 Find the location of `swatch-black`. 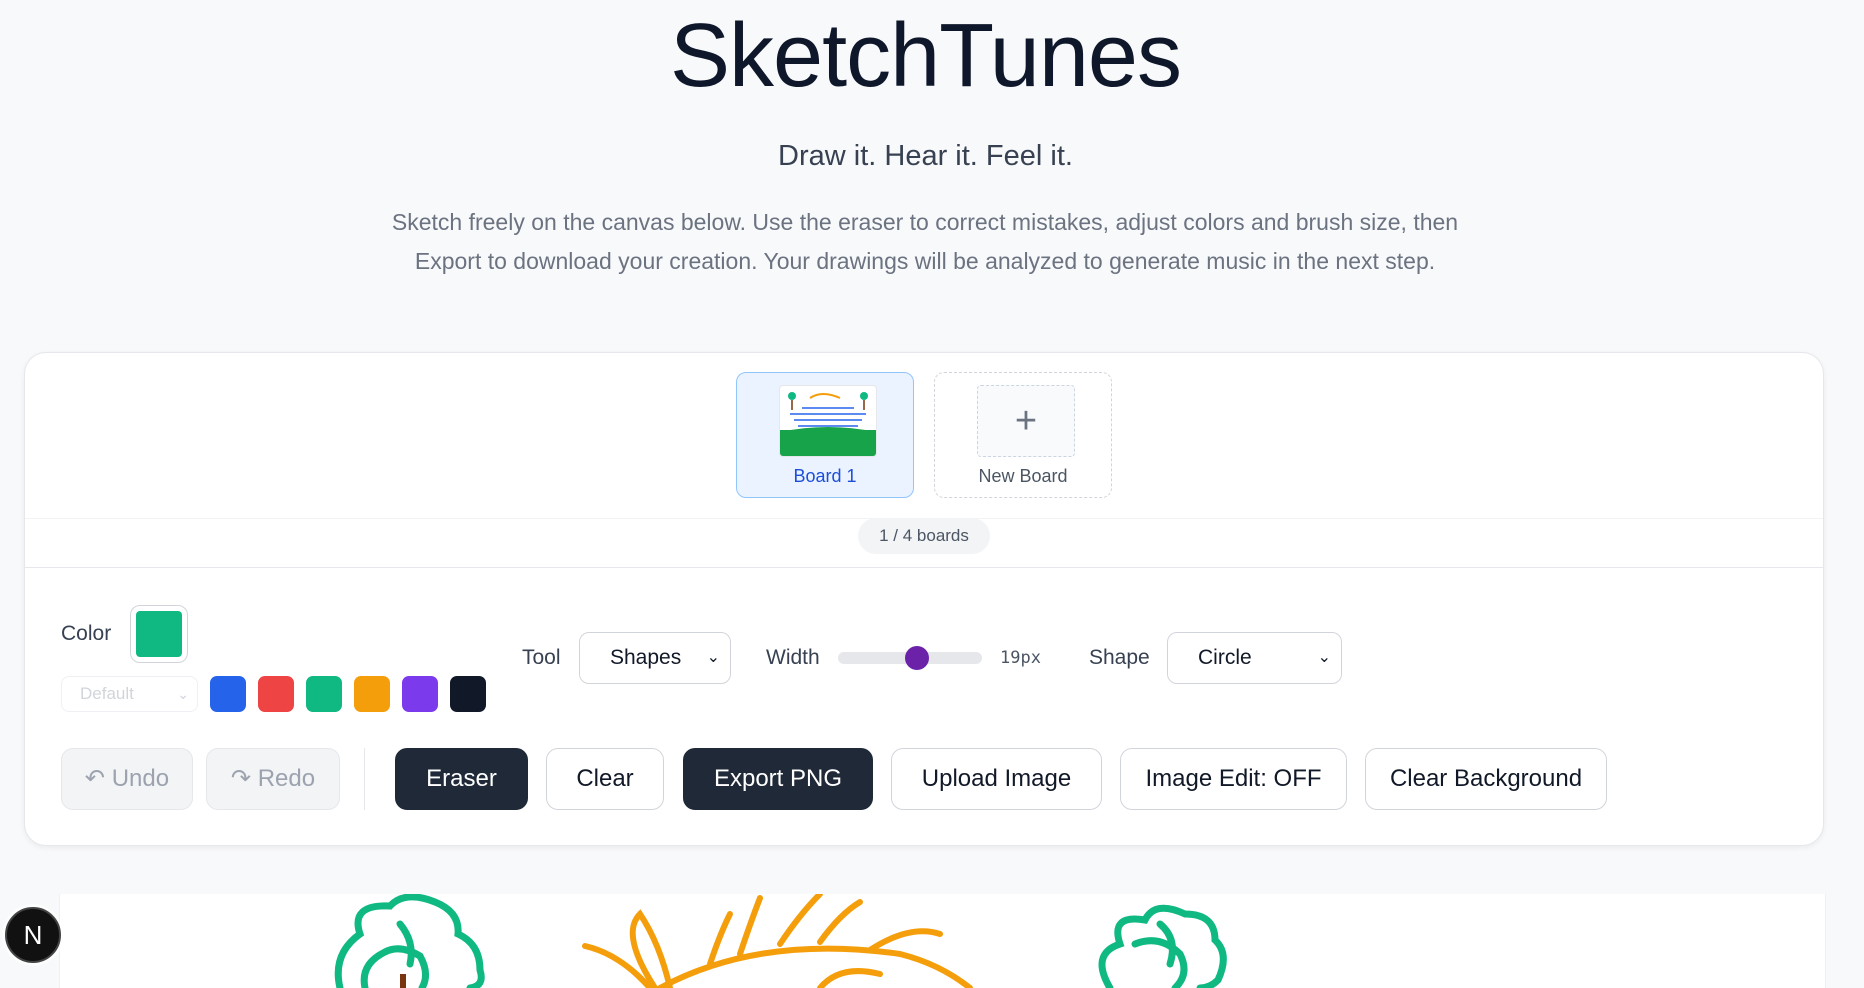

swatch-black is located at coordinates (468, 694).